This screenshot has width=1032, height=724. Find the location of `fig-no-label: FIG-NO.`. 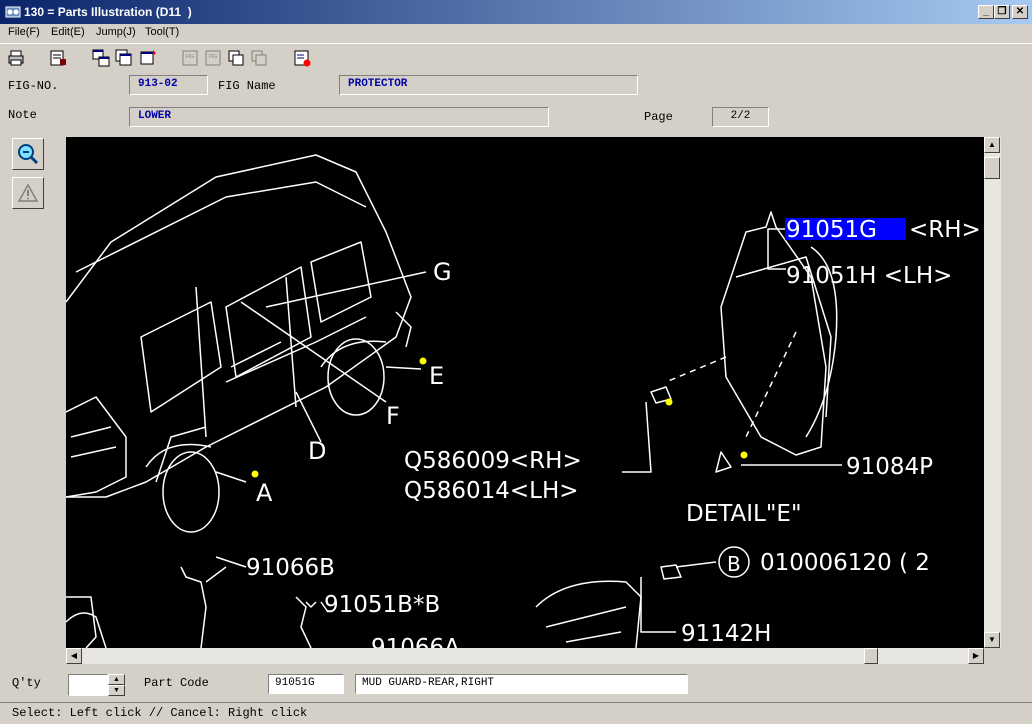

fig-no-label: FIG-NO. is located at coordinates (33, 86).